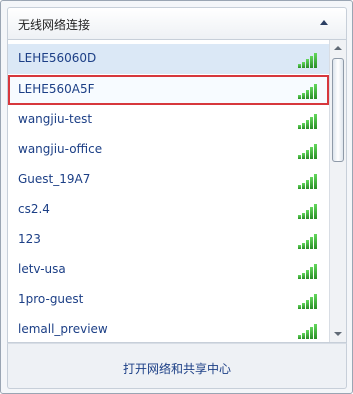  I want to click on network-item: LEHE56060D, so click(168, 59).